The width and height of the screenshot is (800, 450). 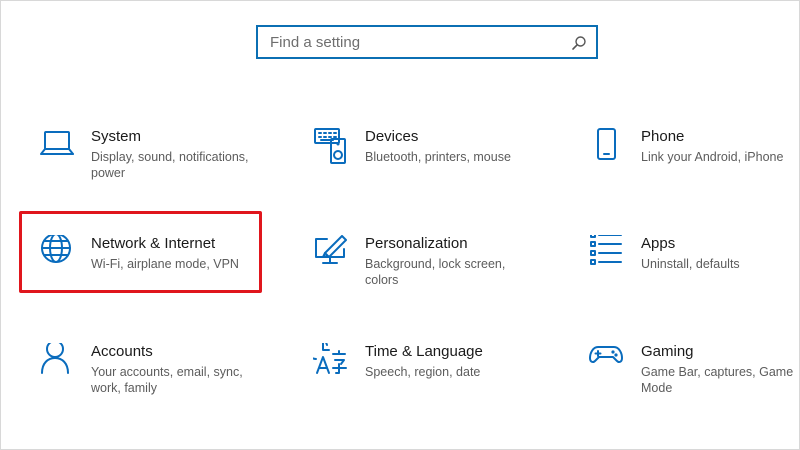 What do you see at coordinates (606, 250) in the screenshot?
I see `app-list-icon` at bounding box center [606, 250].